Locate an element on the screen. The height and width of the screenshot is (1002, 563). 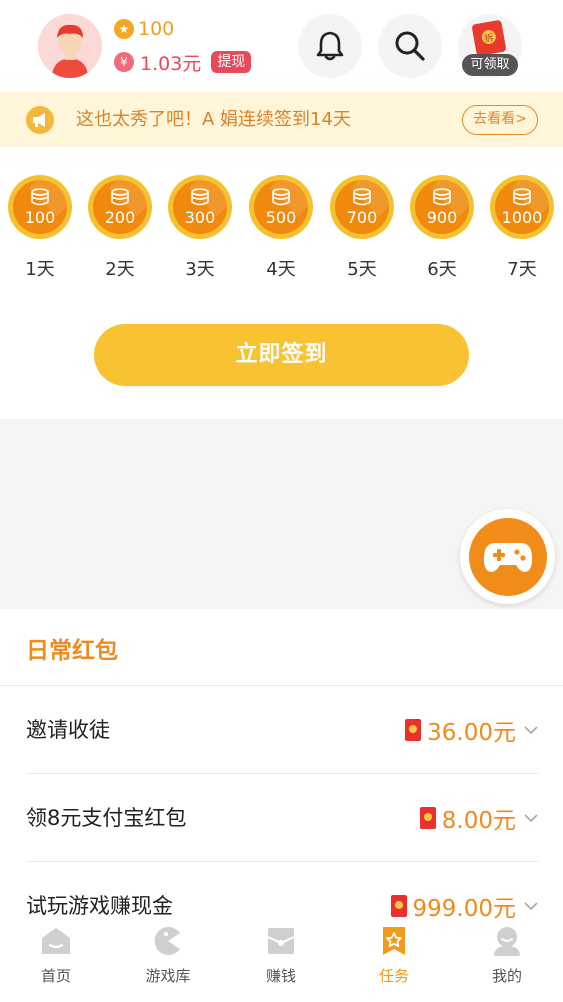
checkin-day: 1000 7天 is located at coordinates (522, 228).